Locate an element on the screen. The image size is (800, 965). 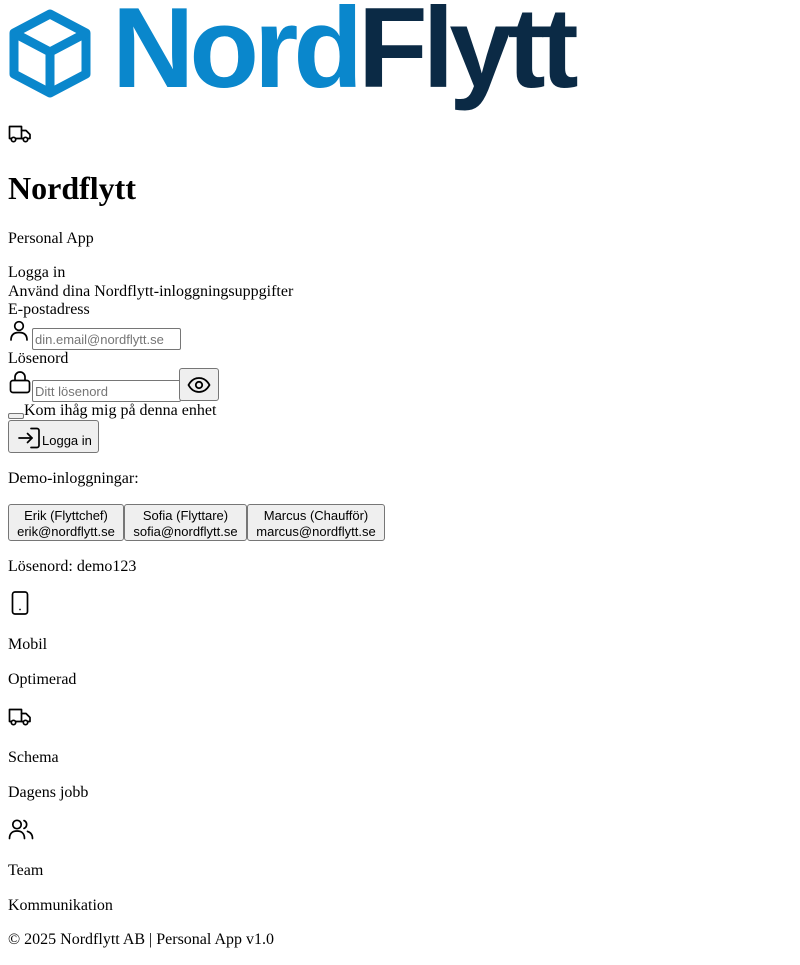
feature-subtitle: Optimerad is located at coordinates (42, 679).